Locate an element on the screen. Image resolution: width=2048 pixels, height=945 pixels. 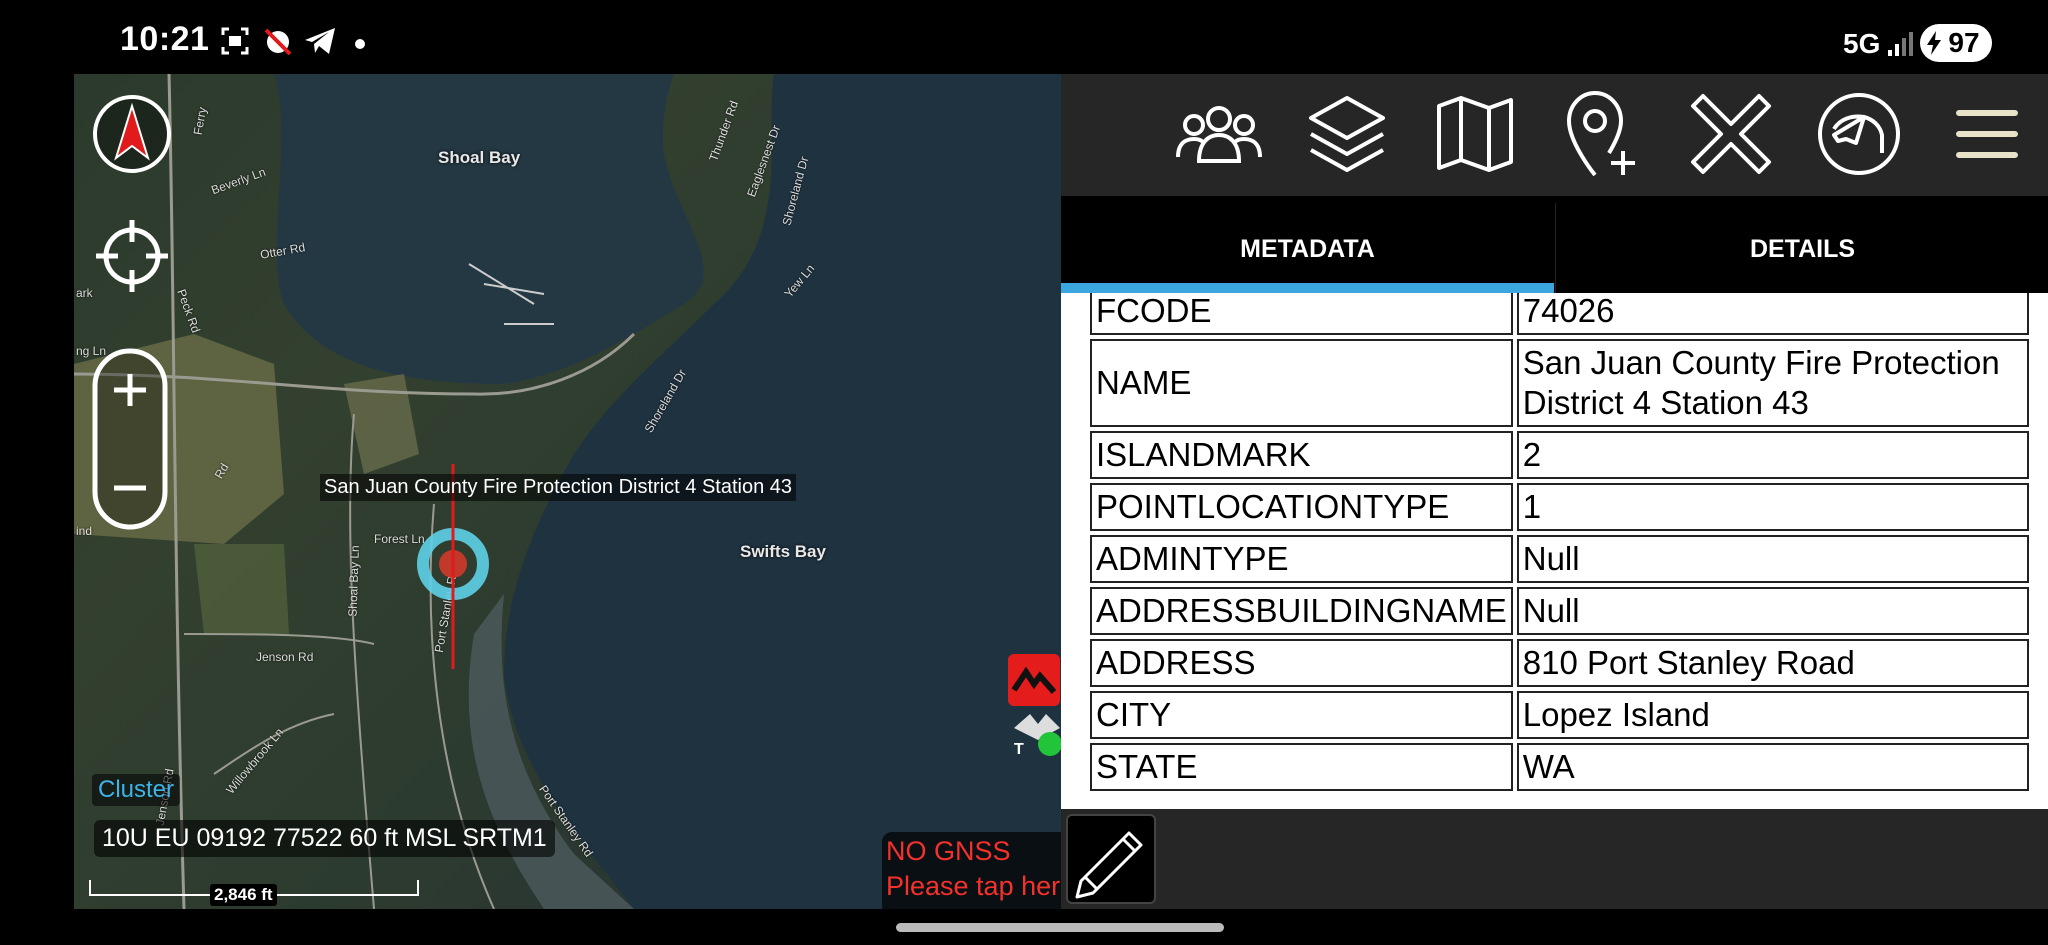
detail-tabs: METADATA DETAILS is located at coordinates (1554, 249).